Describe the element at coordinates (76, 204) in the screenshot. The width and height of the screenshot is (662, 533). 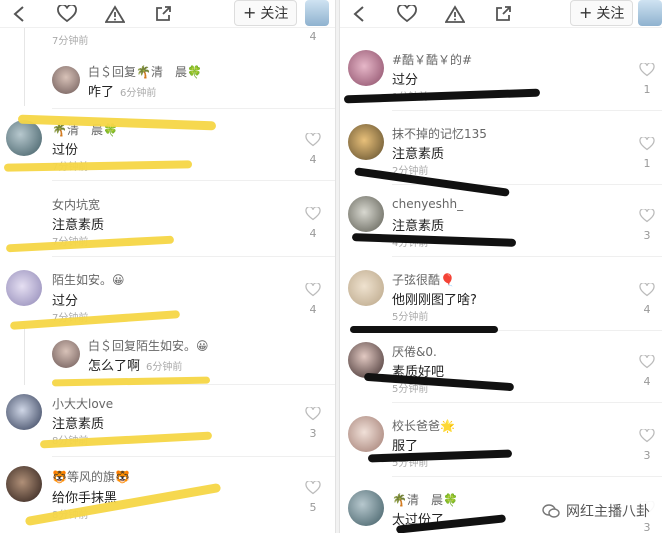
I see `comment-username: 女内坑宽` at that location.